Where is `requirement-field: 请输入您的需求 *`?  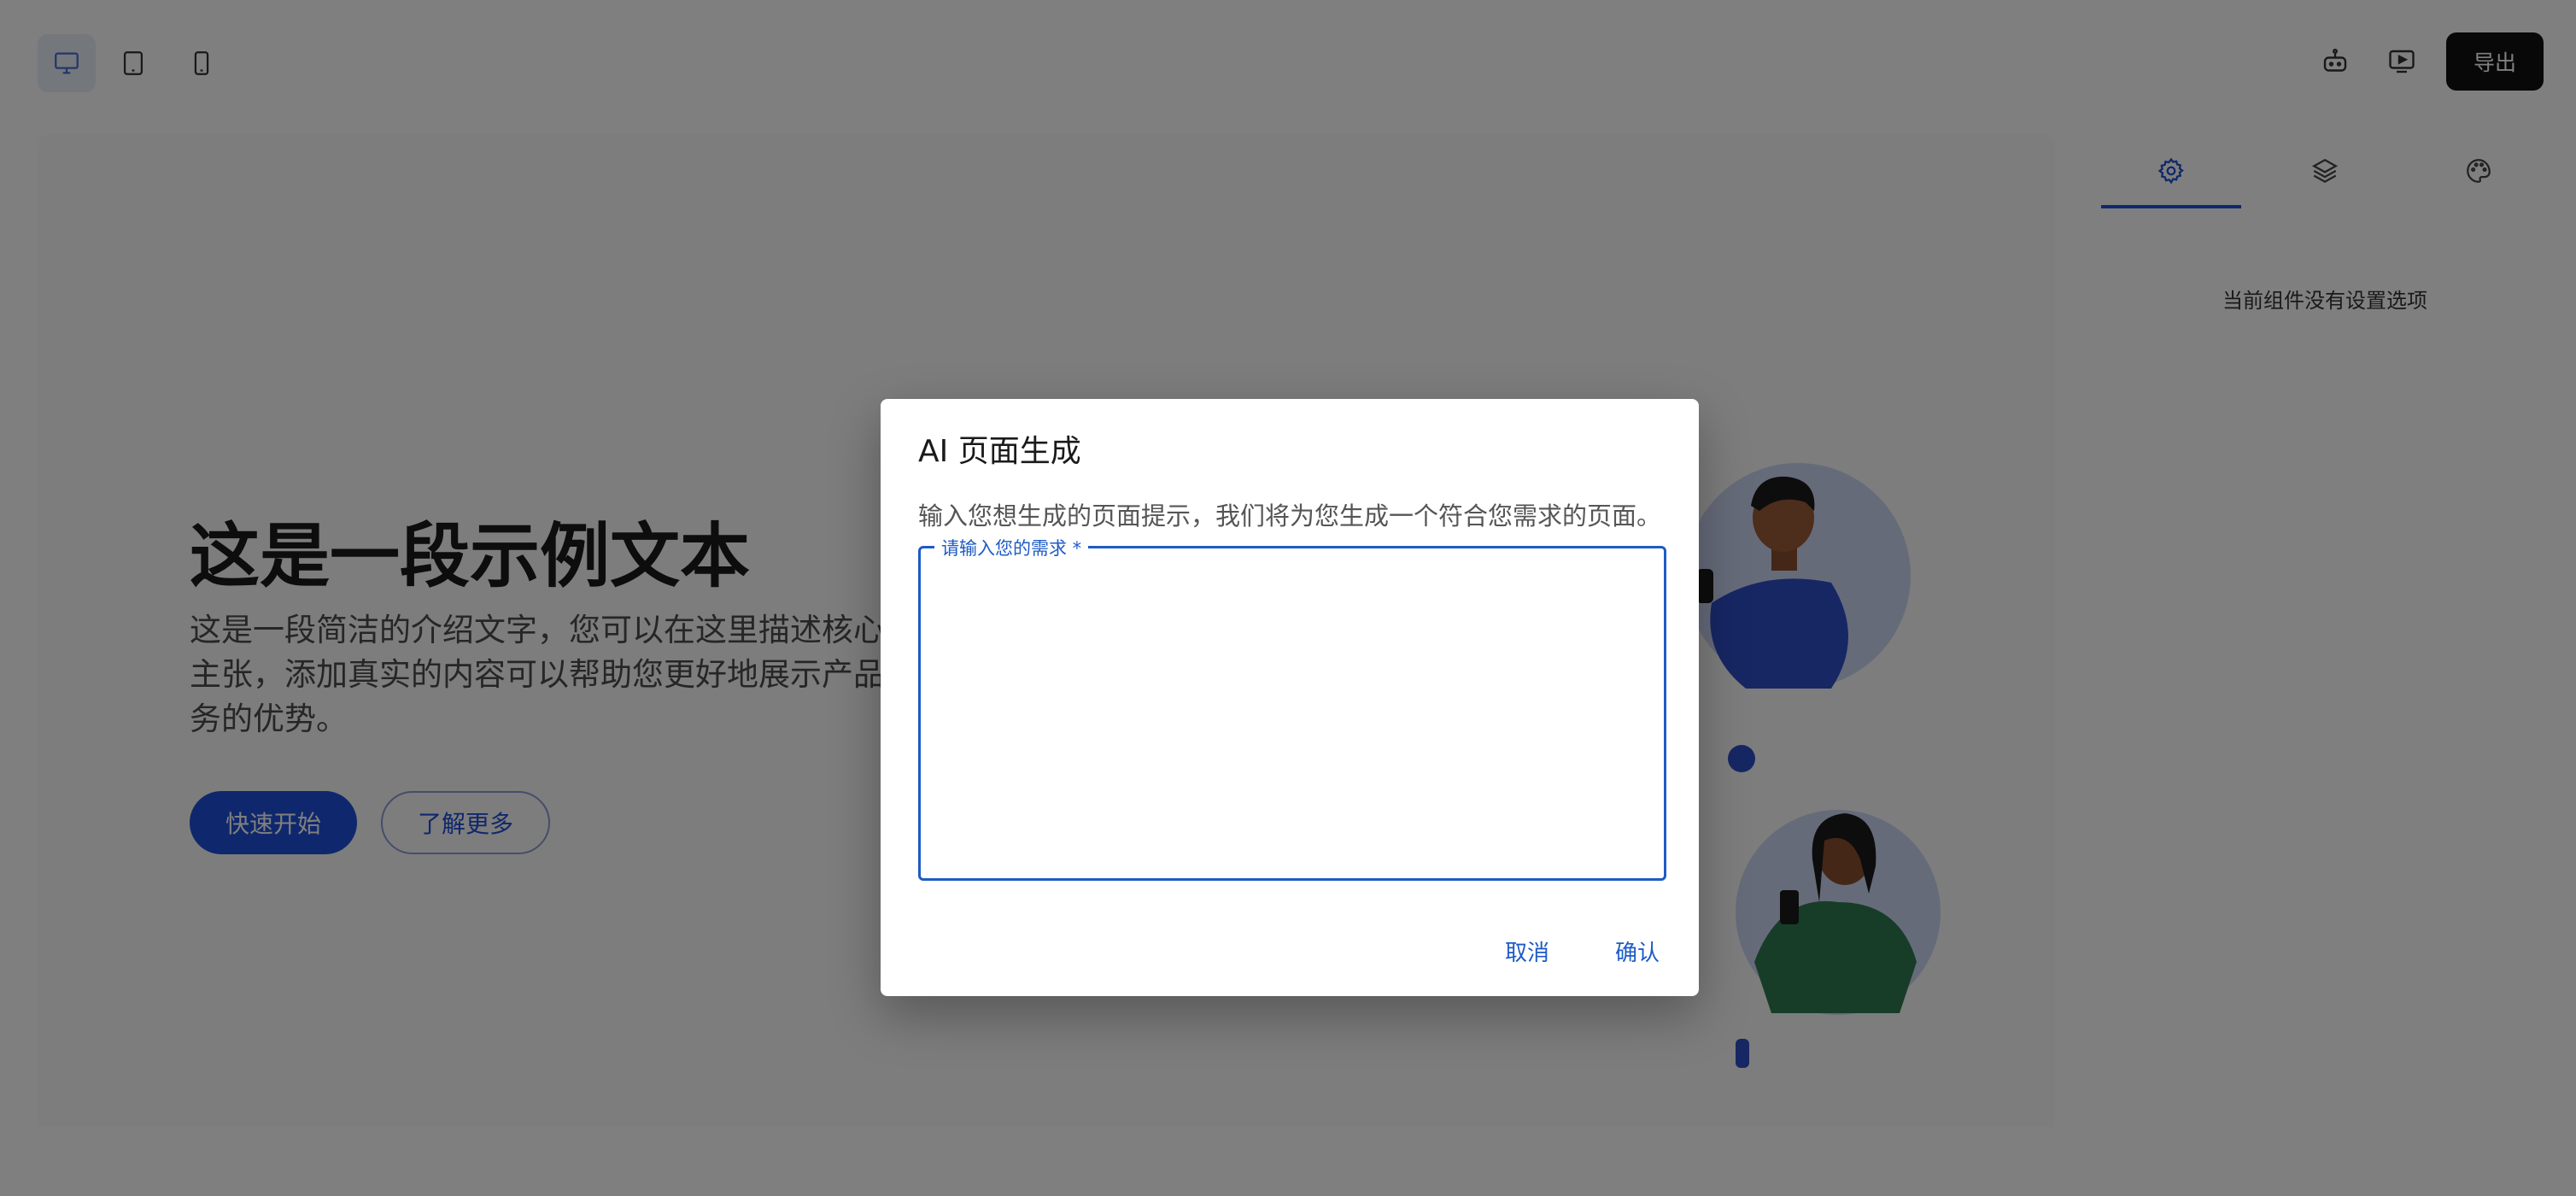 requirement-field: 请输入您的需求 * is located at coordinates (1292, 708).